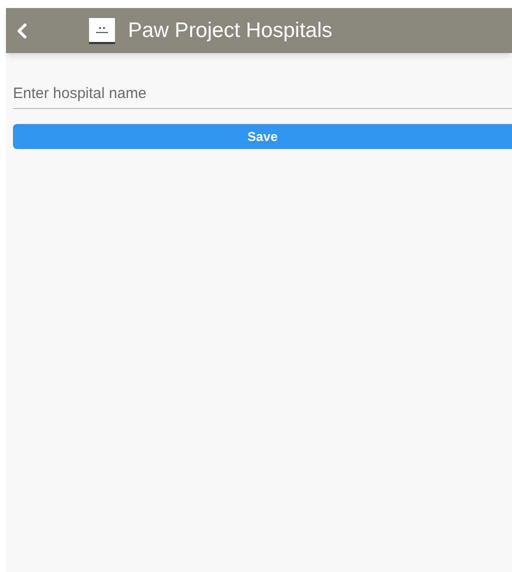 This screenshot has height=572, width=512. I want to click on app-title: Paw Project Hospitals, so click(230, 31).